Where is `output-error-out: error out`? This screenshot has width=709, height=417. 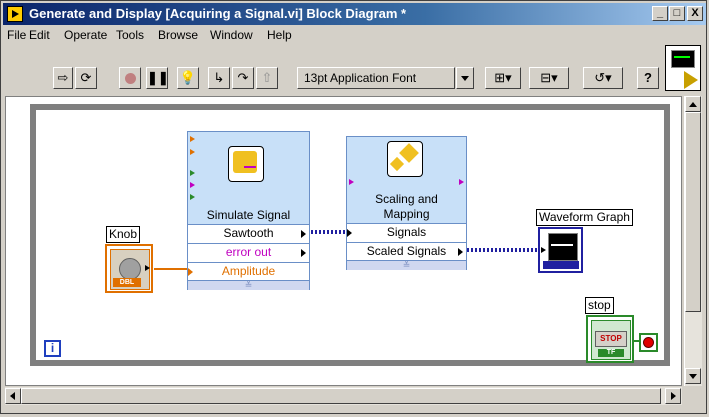 output-error-out: error out is located at coordinates (248, 252).